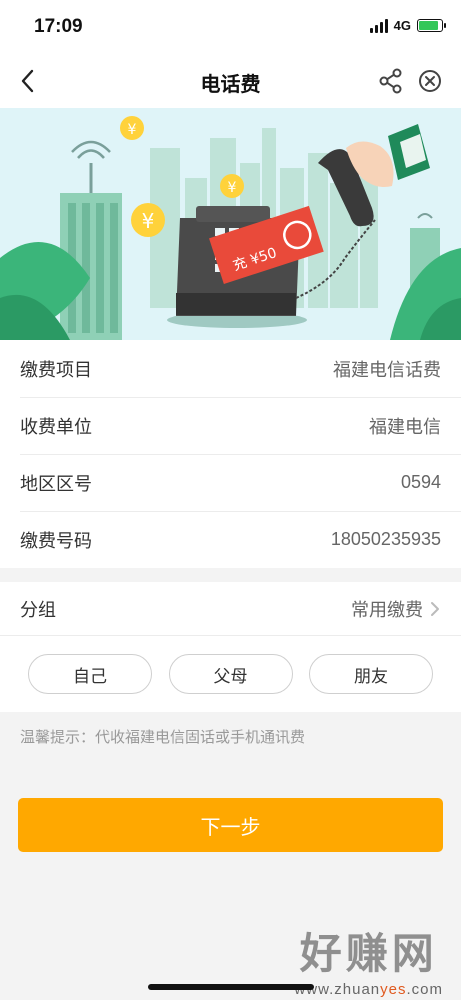  I want to click on group-selector: 分组 常用缴费, so click(230, 609).